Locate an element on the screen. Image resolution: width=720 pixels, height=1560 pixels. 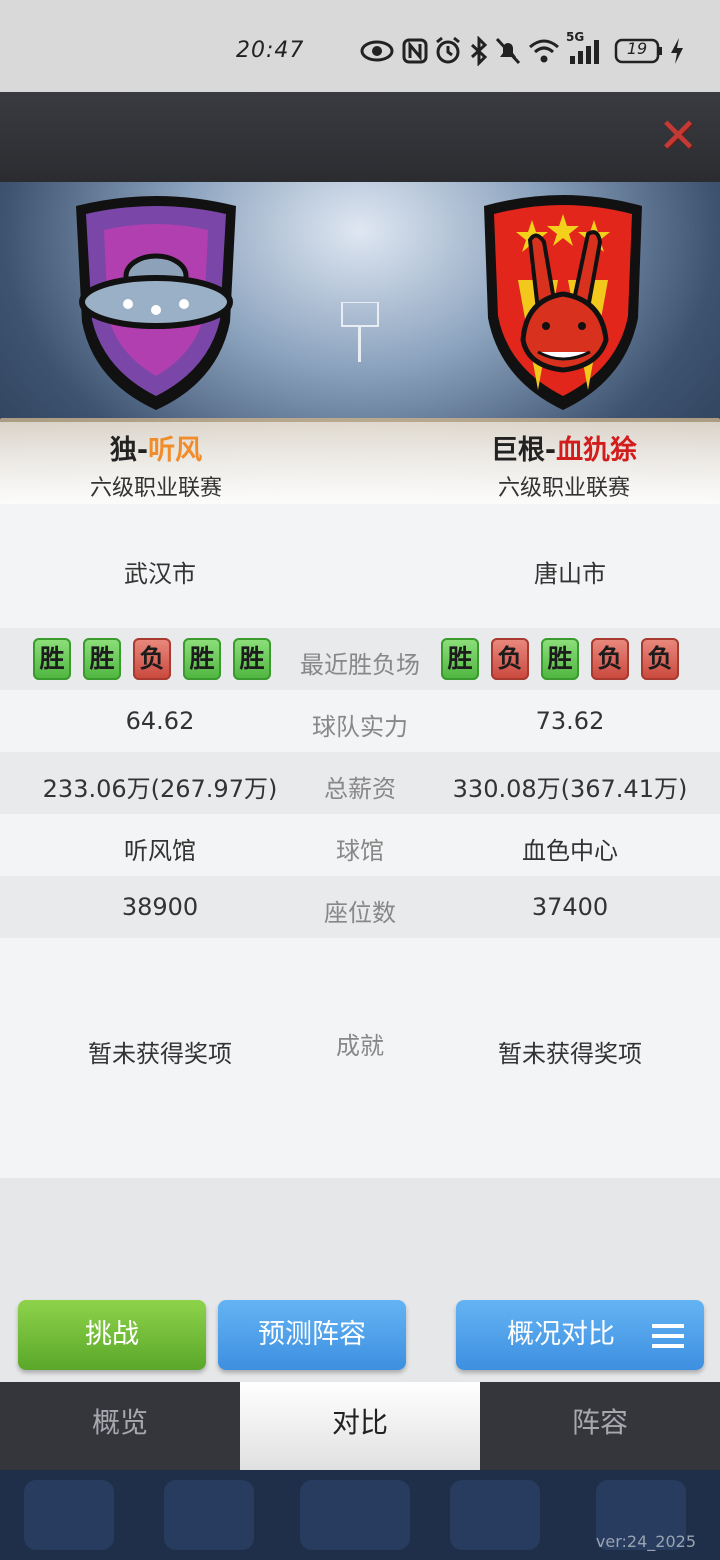
basketball-hoop-icon is located at coordinates (360, 332).